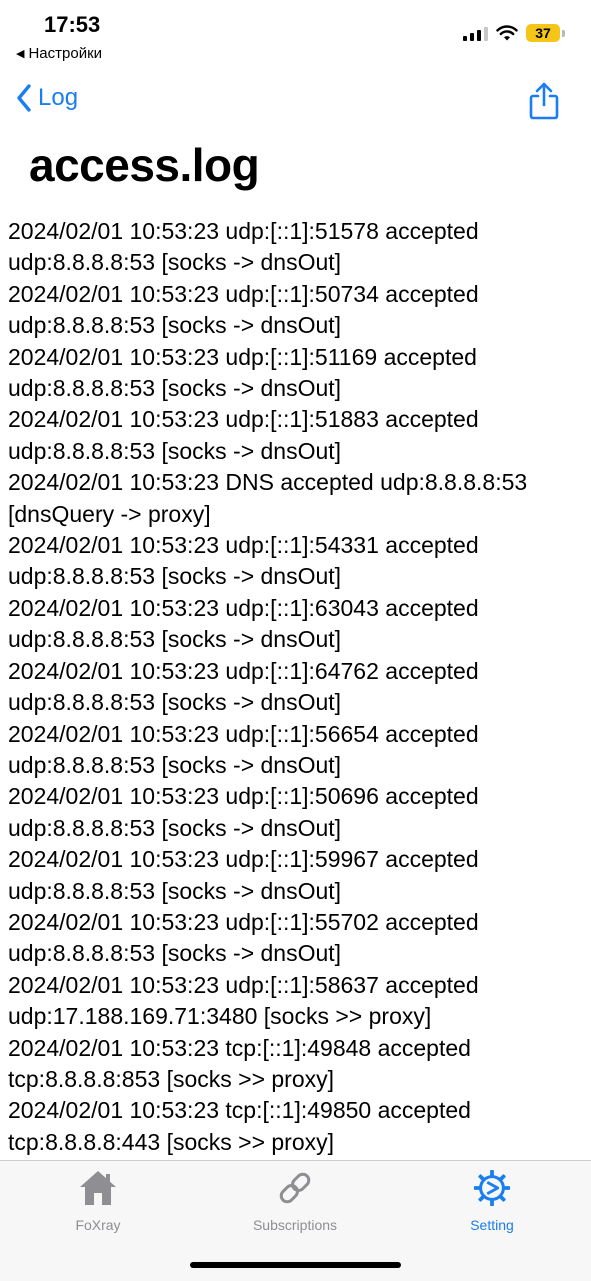  Describe the element at coordinates (220, 1016) in the screenshot. I see `log-entry-line: udp:17.188.169.71:3480 [socks >> proxy]` at that location.